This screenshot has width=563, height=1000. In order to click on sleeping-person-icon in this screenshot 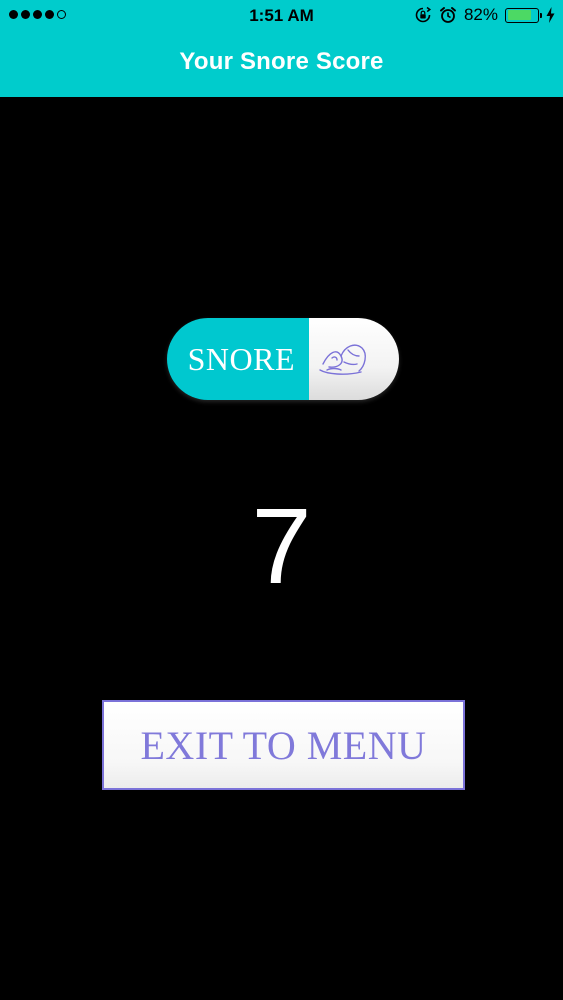, I will do `click(343, 359)`.